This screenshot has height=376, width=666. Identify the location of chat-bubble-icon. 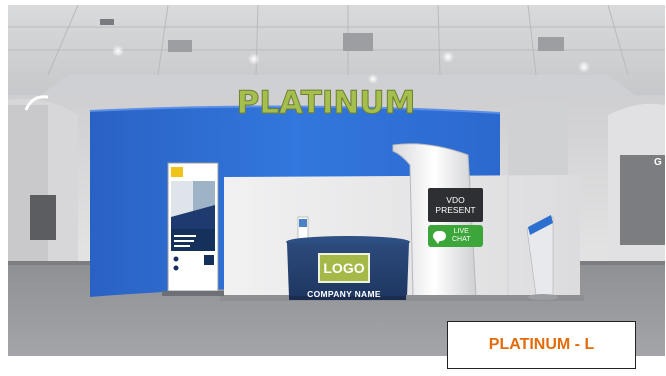
(439, 237).